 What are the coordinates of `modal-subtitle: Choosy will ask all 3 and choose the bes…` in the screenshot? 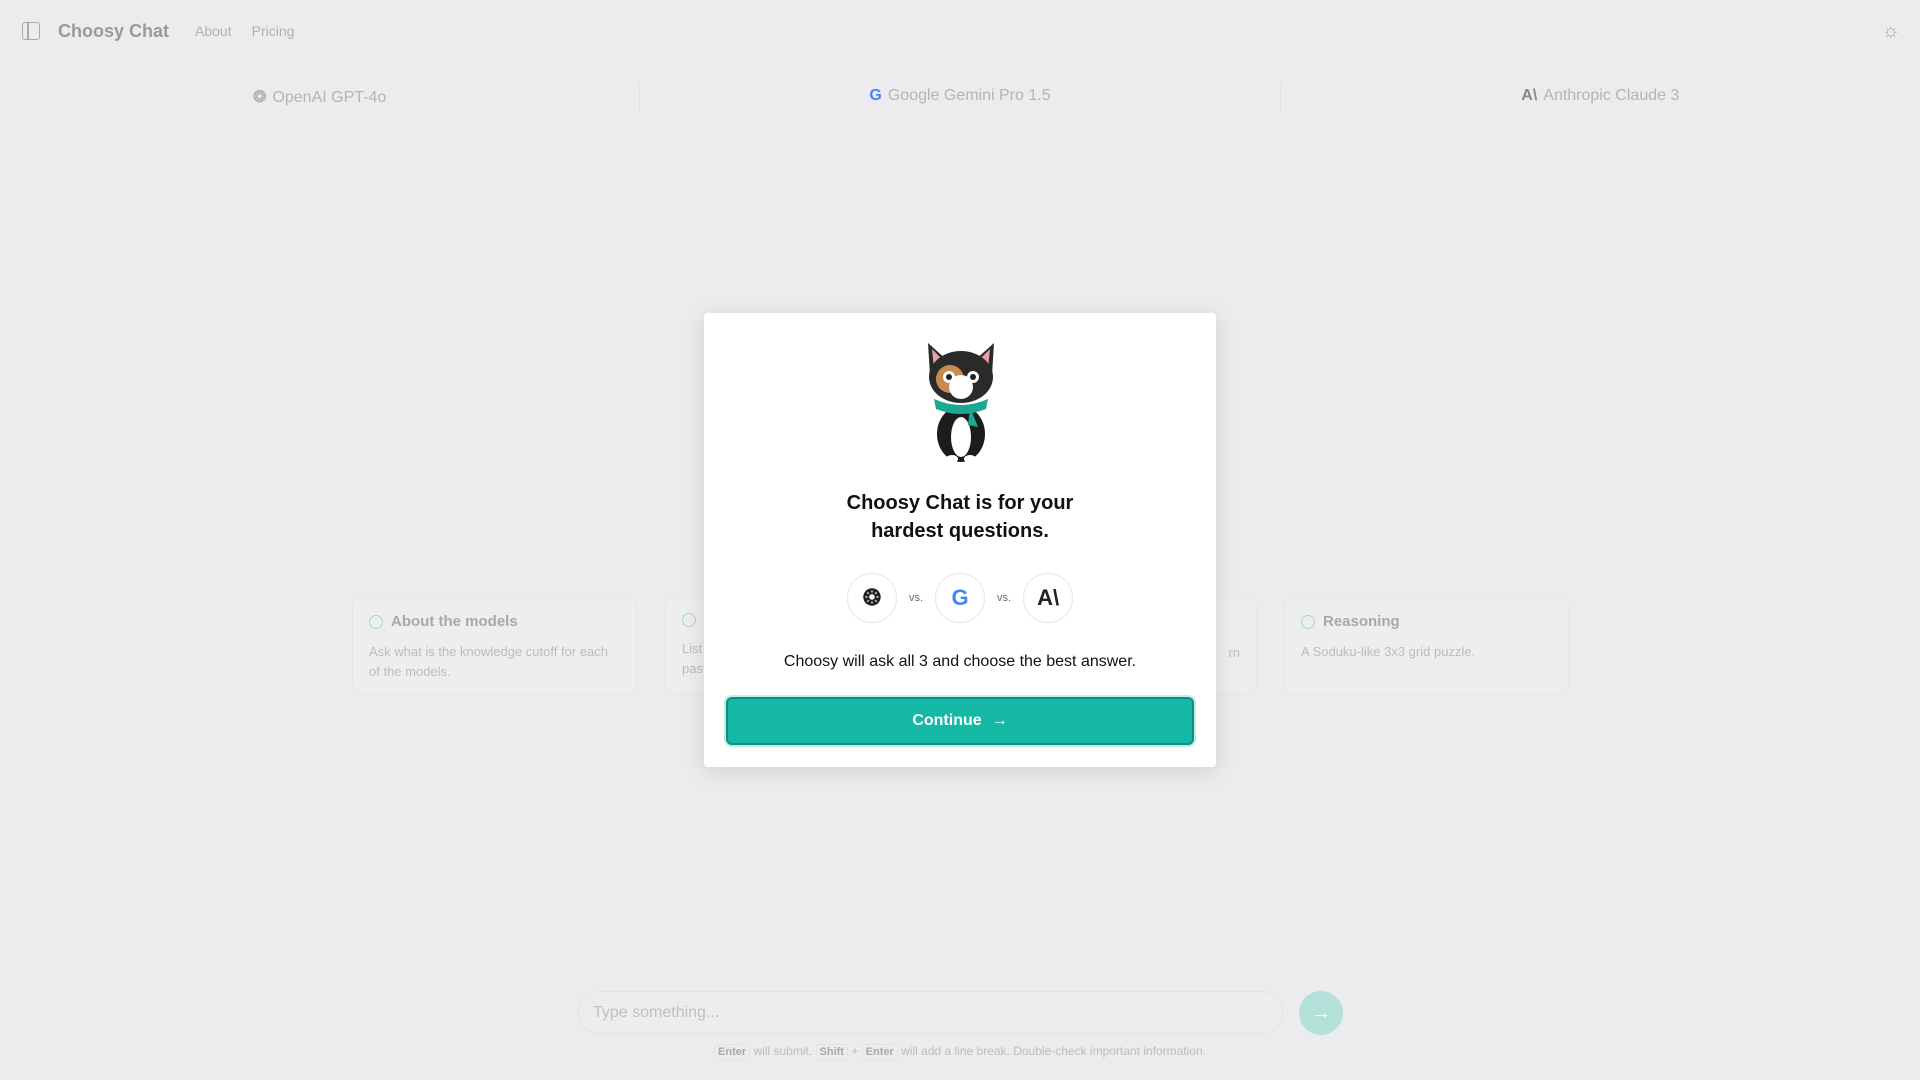 It's located at (960, 661).